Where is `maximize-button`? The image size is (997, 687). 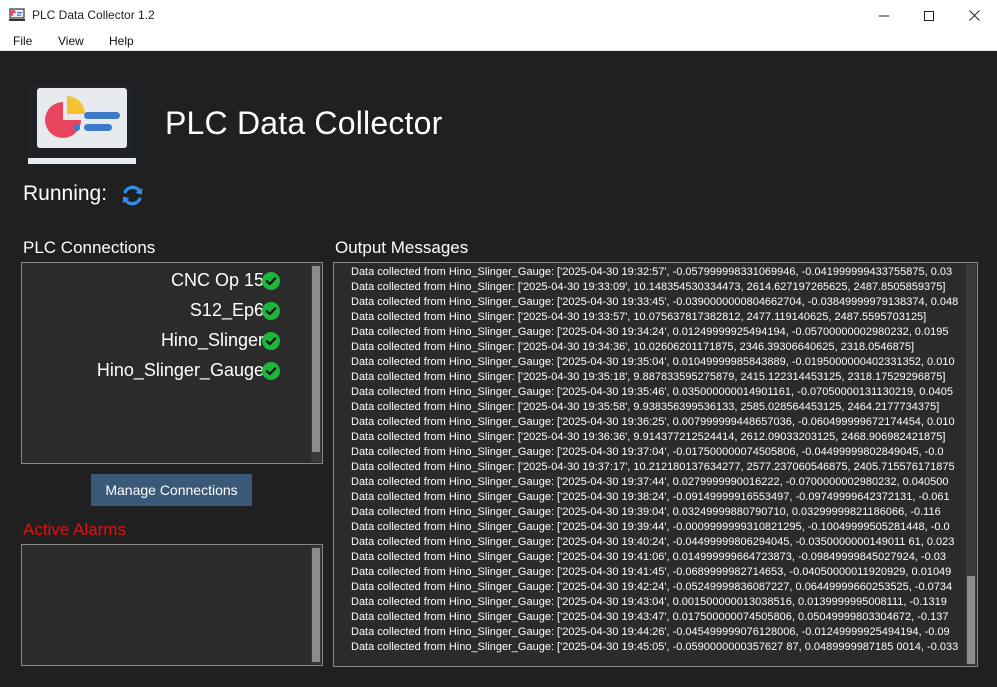 maximize-button is located at coordinates (929, 15).